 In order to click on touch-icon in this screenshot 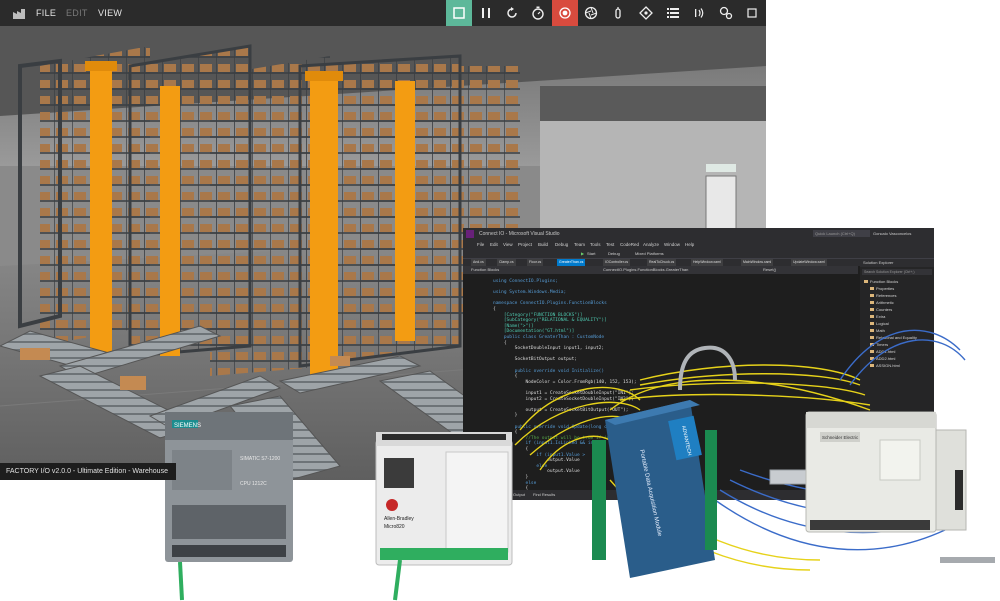, I will do `click(618, 13)`.